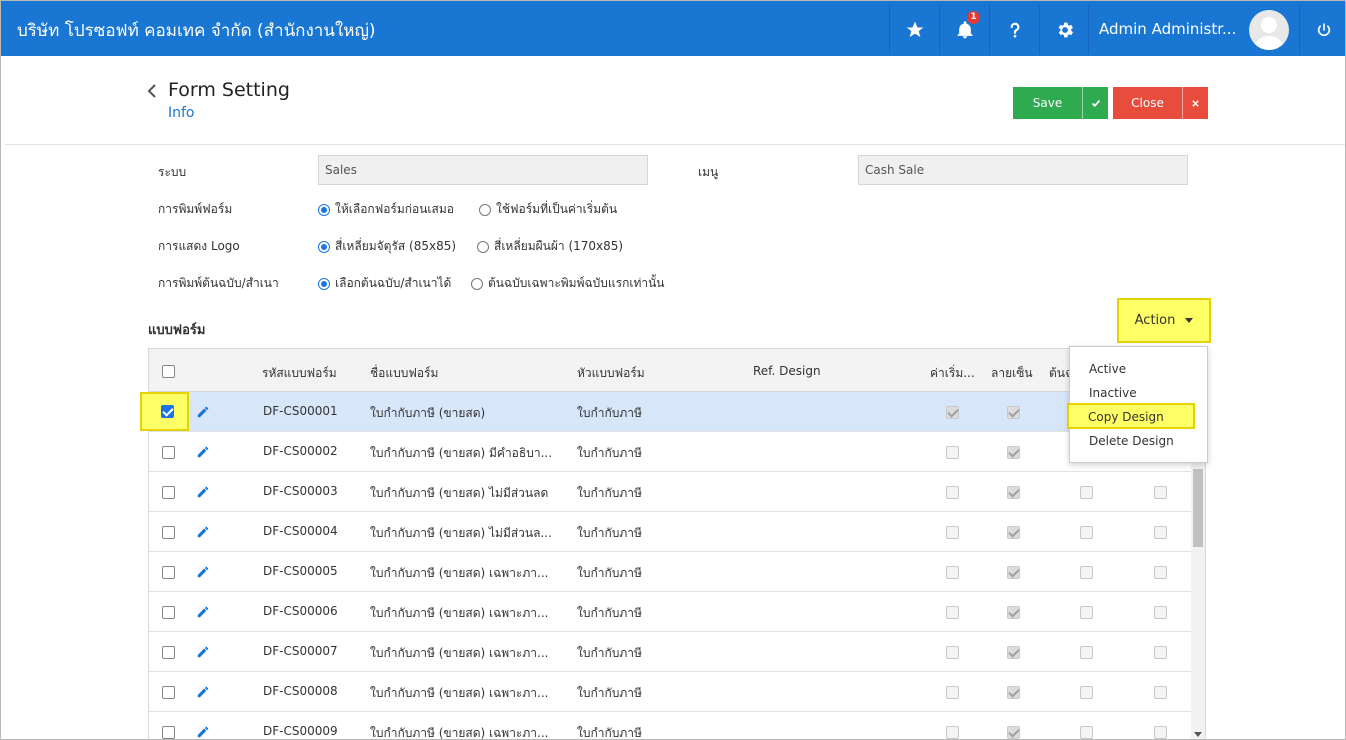 This screenshot has height=740, width=1346. Describe the element at coordinates (1095, 103) in the screenshot. I see `check-icon` at that location.